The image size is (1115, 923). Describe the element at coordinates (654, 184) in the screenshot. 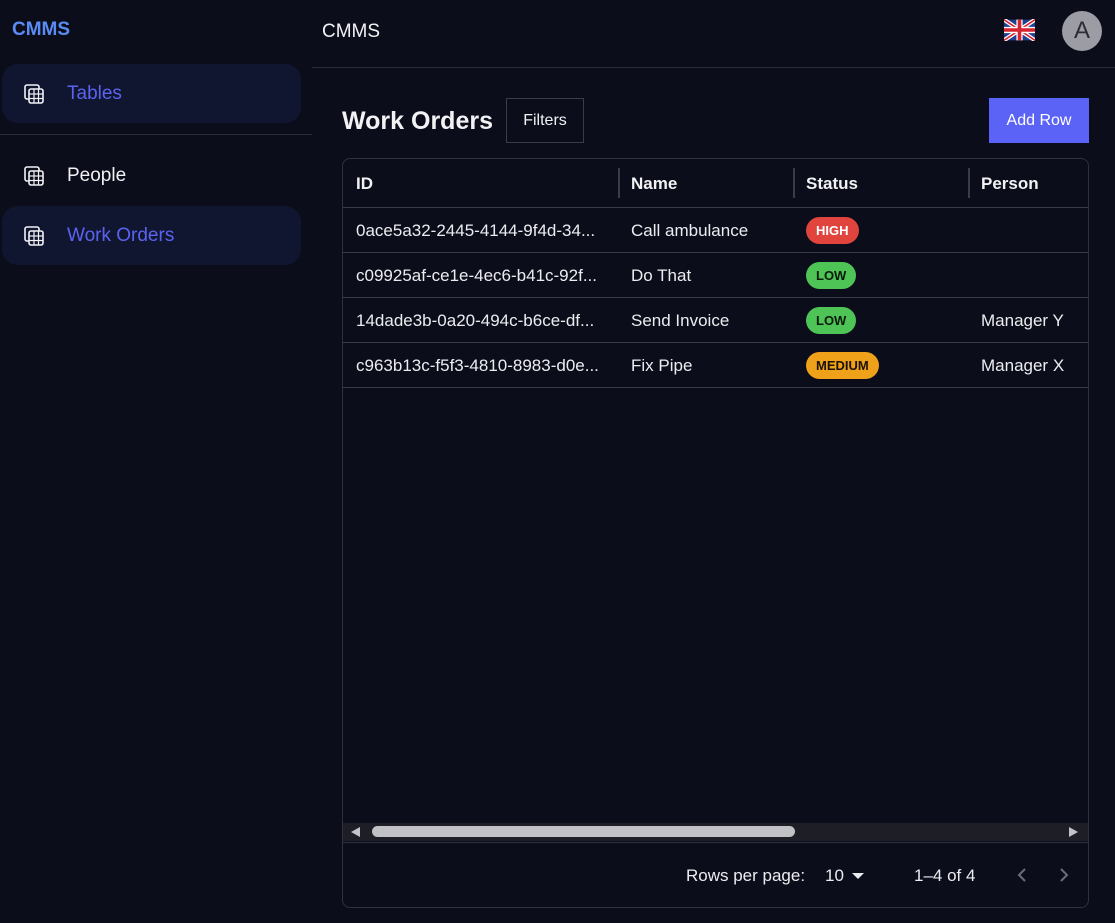

I see `column-header-name: Name` at that location.